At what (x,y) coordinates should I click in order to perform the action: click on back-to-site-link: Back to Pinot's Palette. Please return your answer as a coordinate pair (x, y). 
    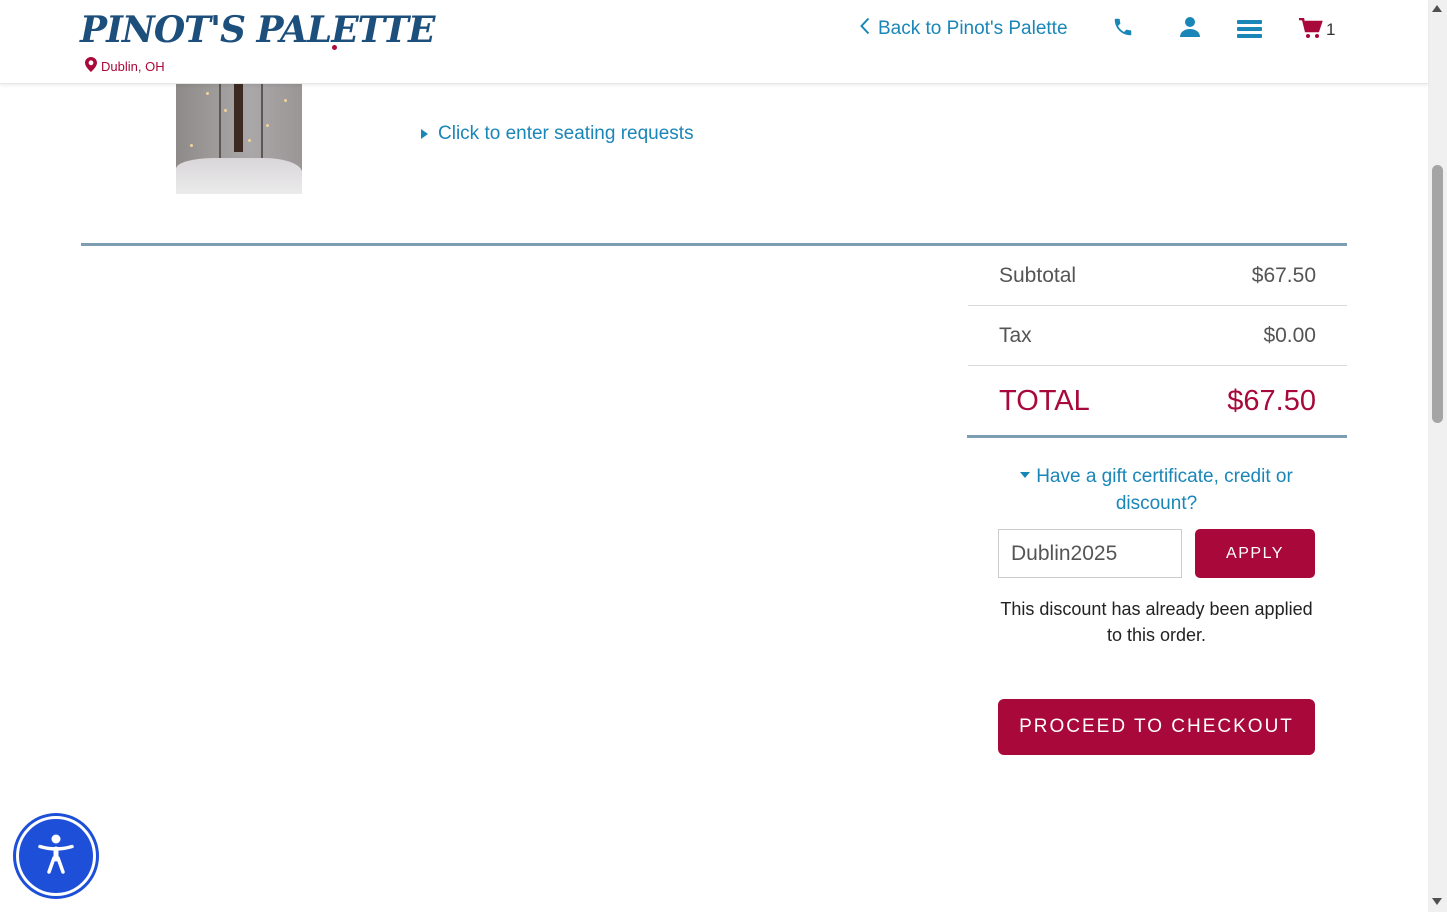
    Looking at the image, I should click on (964, 29).